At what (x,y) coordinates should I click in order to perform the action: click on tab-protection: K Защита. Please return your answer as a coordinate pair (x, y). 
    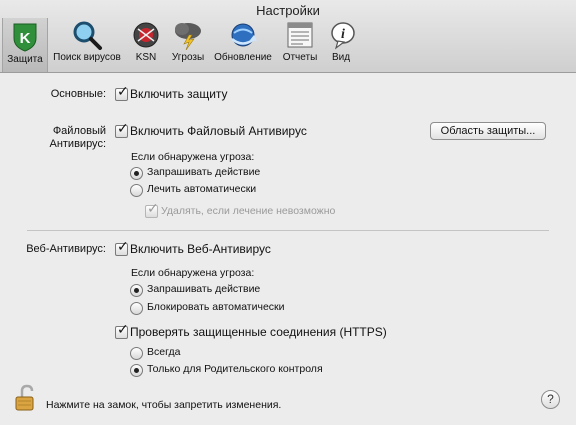
    Looking at the image, I should click on (25, 45).